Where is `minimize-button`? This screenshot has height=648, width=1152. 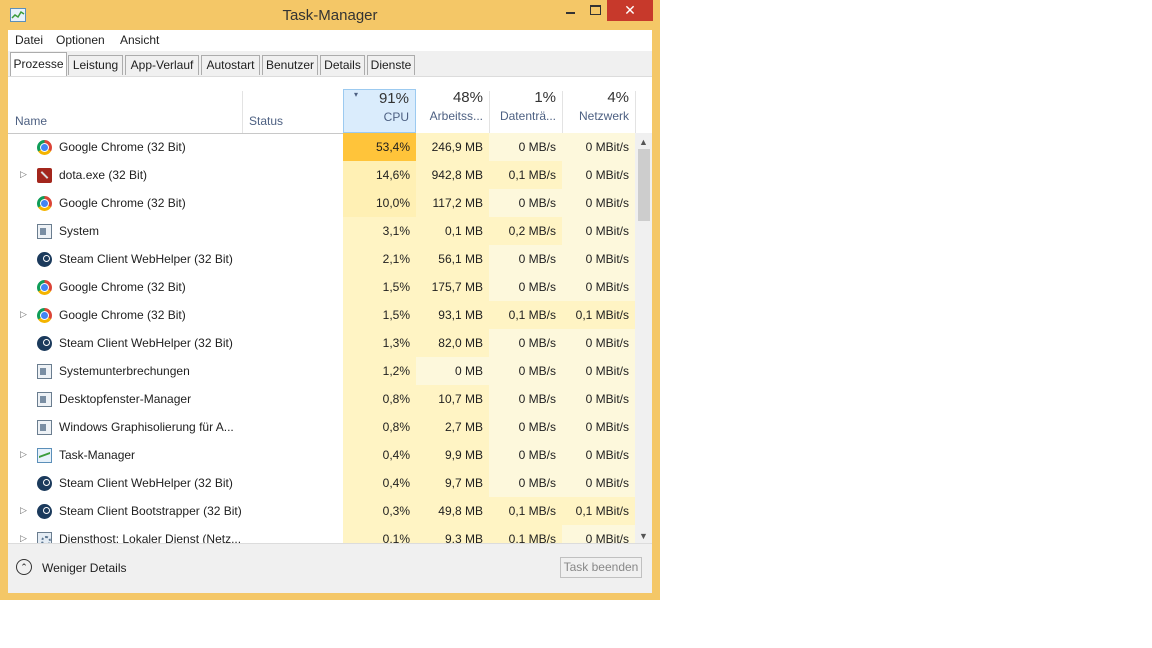
minimize-button is located at coordinates (570, 10).